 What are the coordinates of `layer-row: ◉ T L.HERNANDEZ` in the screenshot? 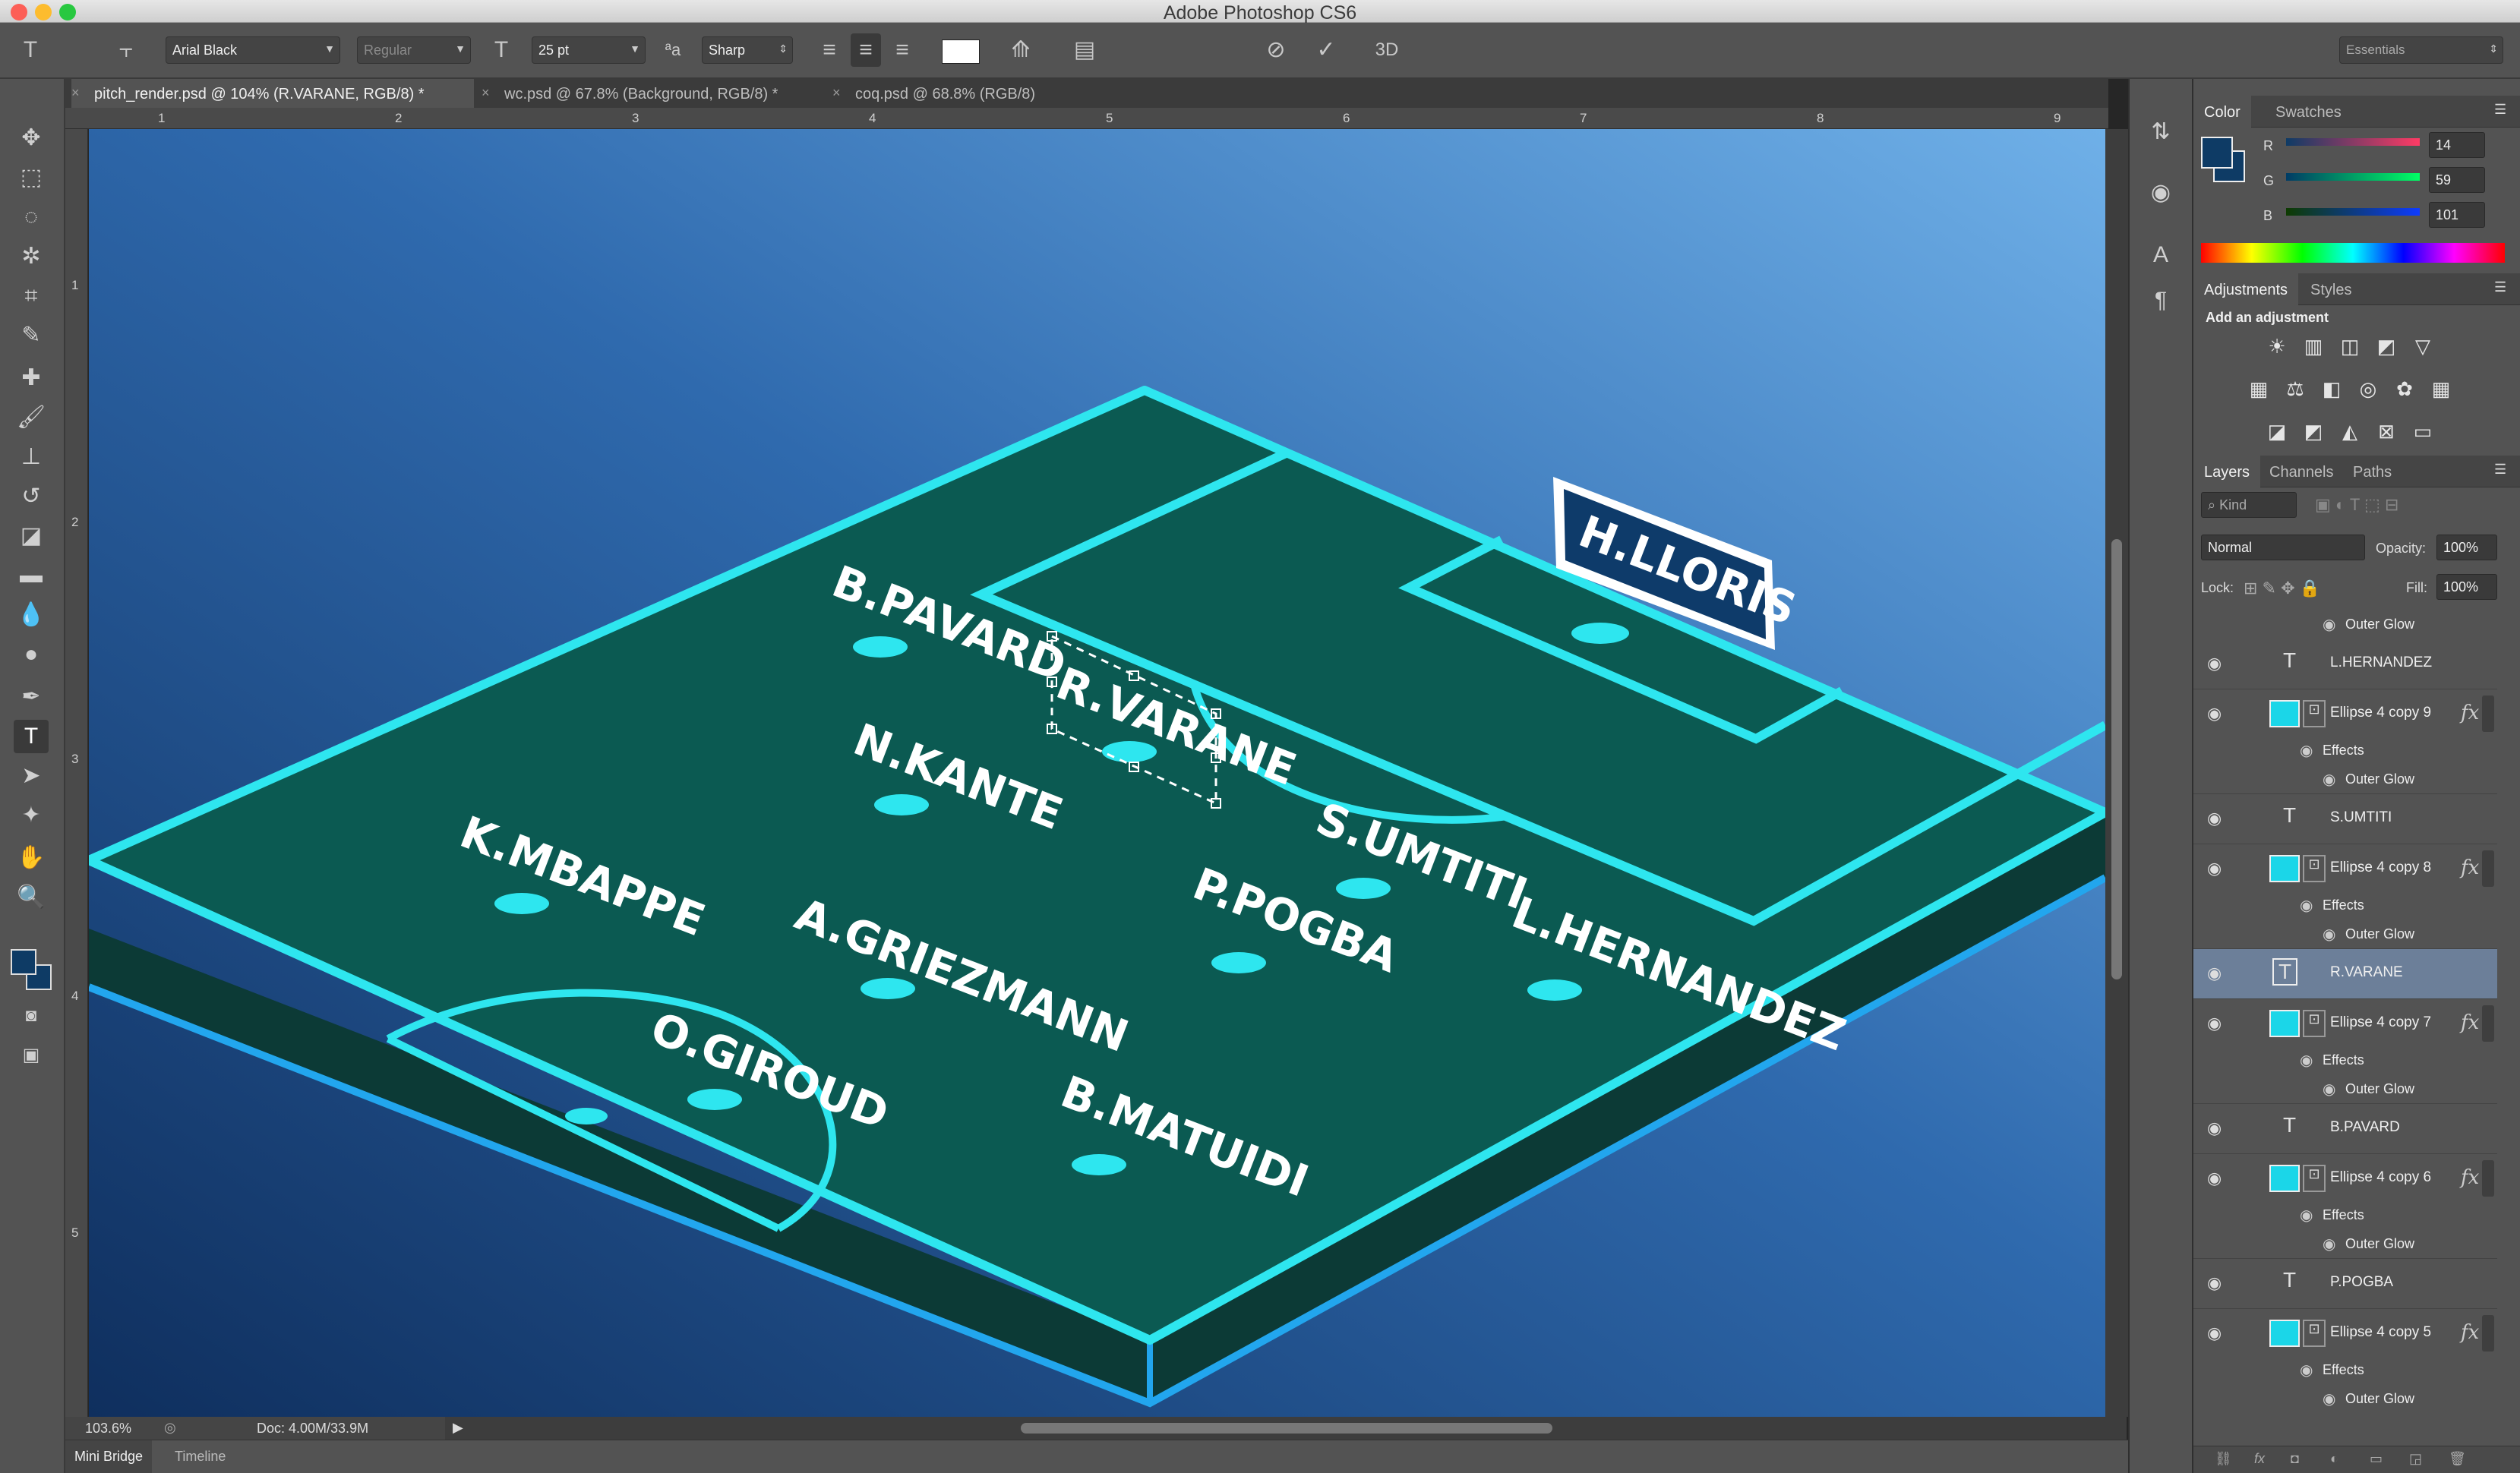 It's located at (2345, 664).